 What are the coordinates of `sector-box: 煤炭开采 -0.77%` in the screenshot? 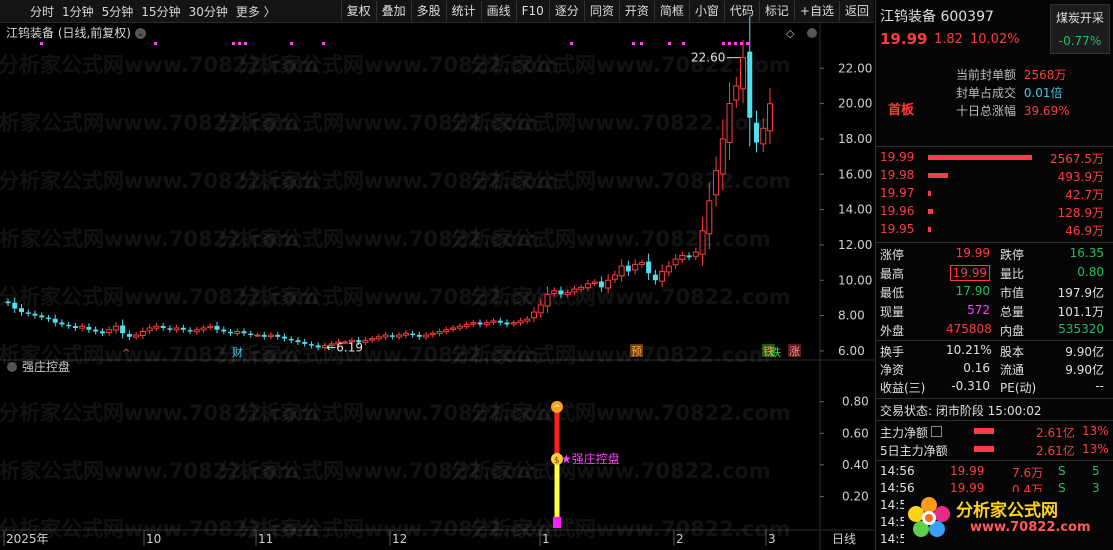 It's located at (1080, 29).